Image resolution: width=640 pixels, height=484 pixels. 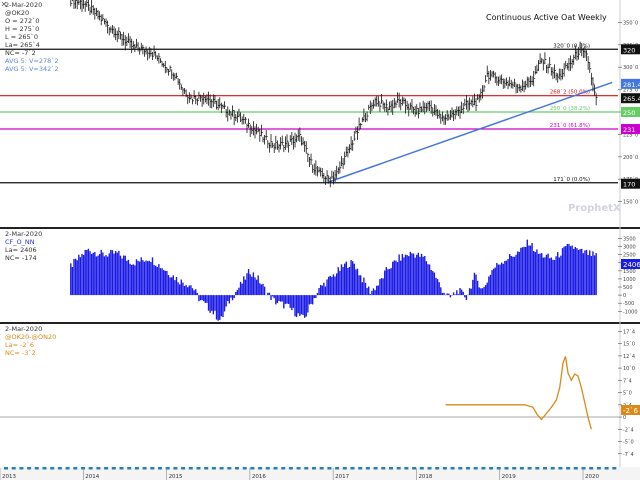 I want to click on cot-header-date: 2-Mar-2020, so click(x=23, y=234).